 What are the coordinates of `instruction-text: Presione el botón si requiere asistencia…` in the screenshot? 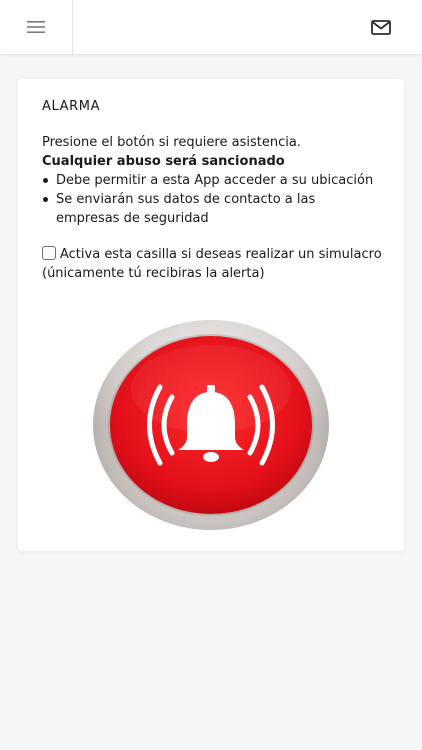 It's located at (171, 142).